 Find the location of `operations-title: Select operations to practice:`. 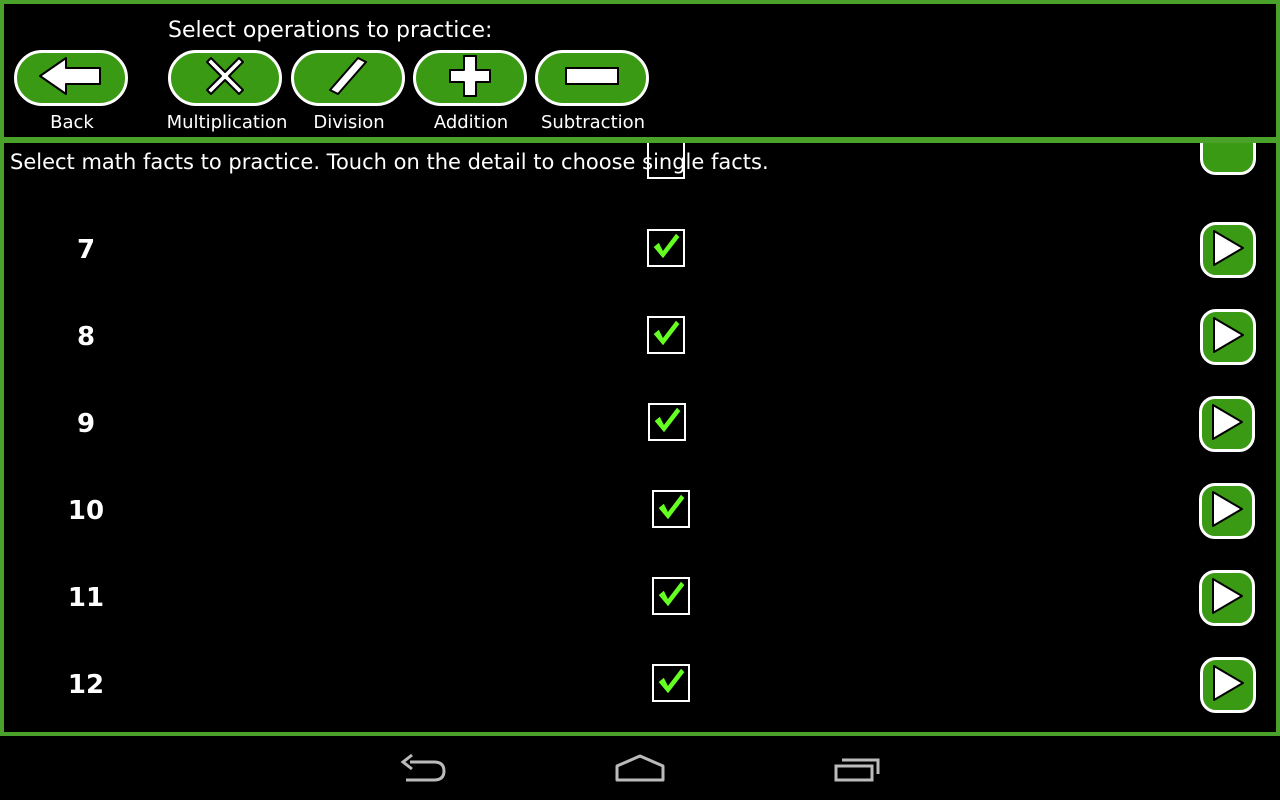

operations-title: Select operations to practice: is located at coordinates (330, 30).